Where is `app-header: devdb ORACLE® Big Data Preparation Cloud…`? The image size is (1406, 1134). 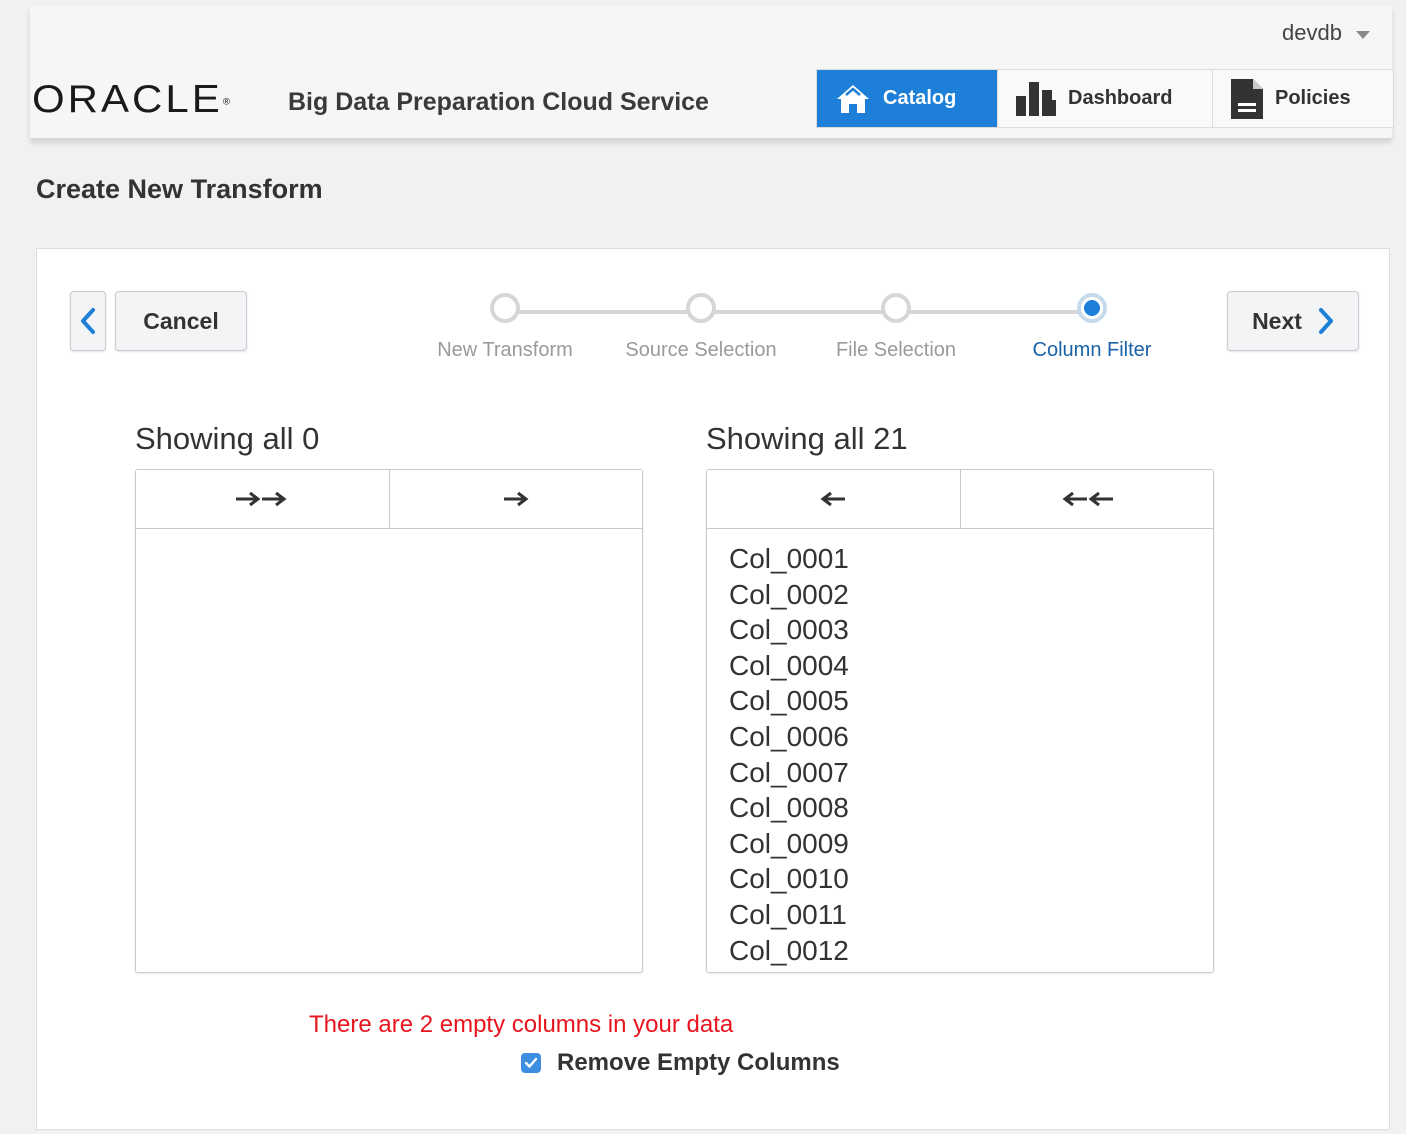 app-header: devdb ORACLE® Big Data Preparation Cloud… is located at coordinates (712, 72).